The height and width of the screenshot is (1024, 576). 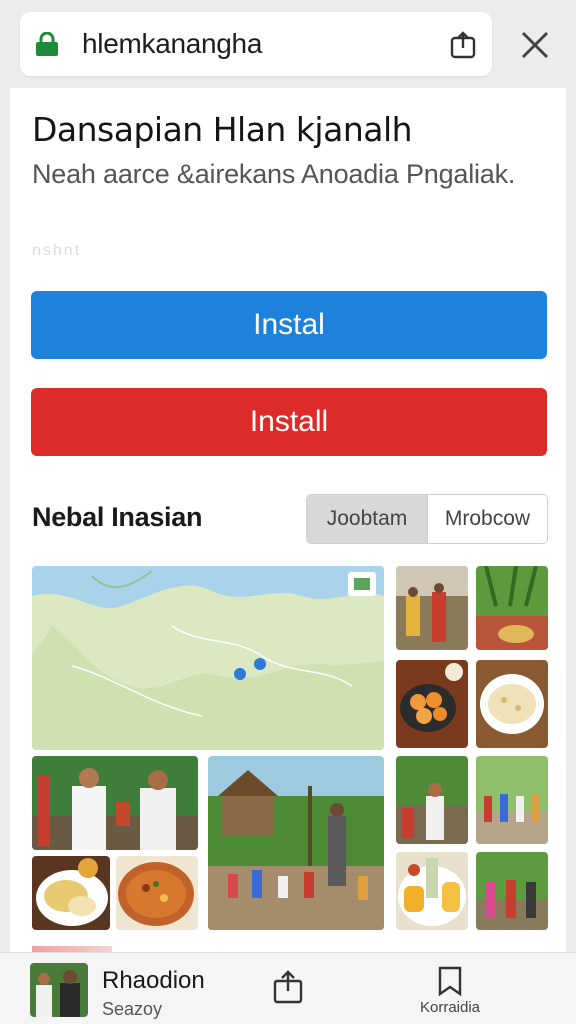 What do you see at coordinates (172, 44) in the screenshot?
I see `url-text: hlemkanangha` at bounding box center [172, 44].